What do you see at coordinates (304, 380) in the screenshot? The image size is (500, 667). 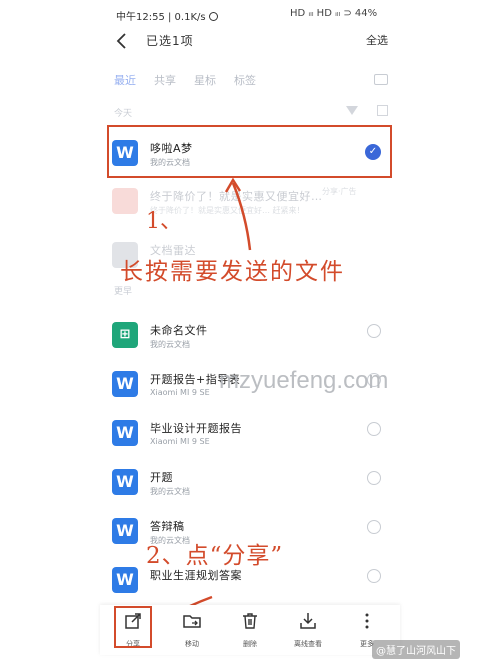 I see `watermark: mzyuefeng.com` at bounding box center [304, 380].